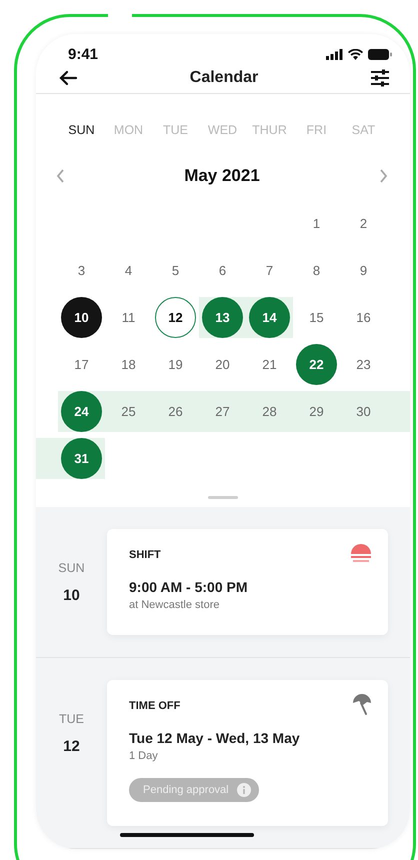 The image size is (418, 860). What do you see at coordinates (316, 223) in the screenshot?
I see `calendar-day: 1` at bounding box center [316, 223].